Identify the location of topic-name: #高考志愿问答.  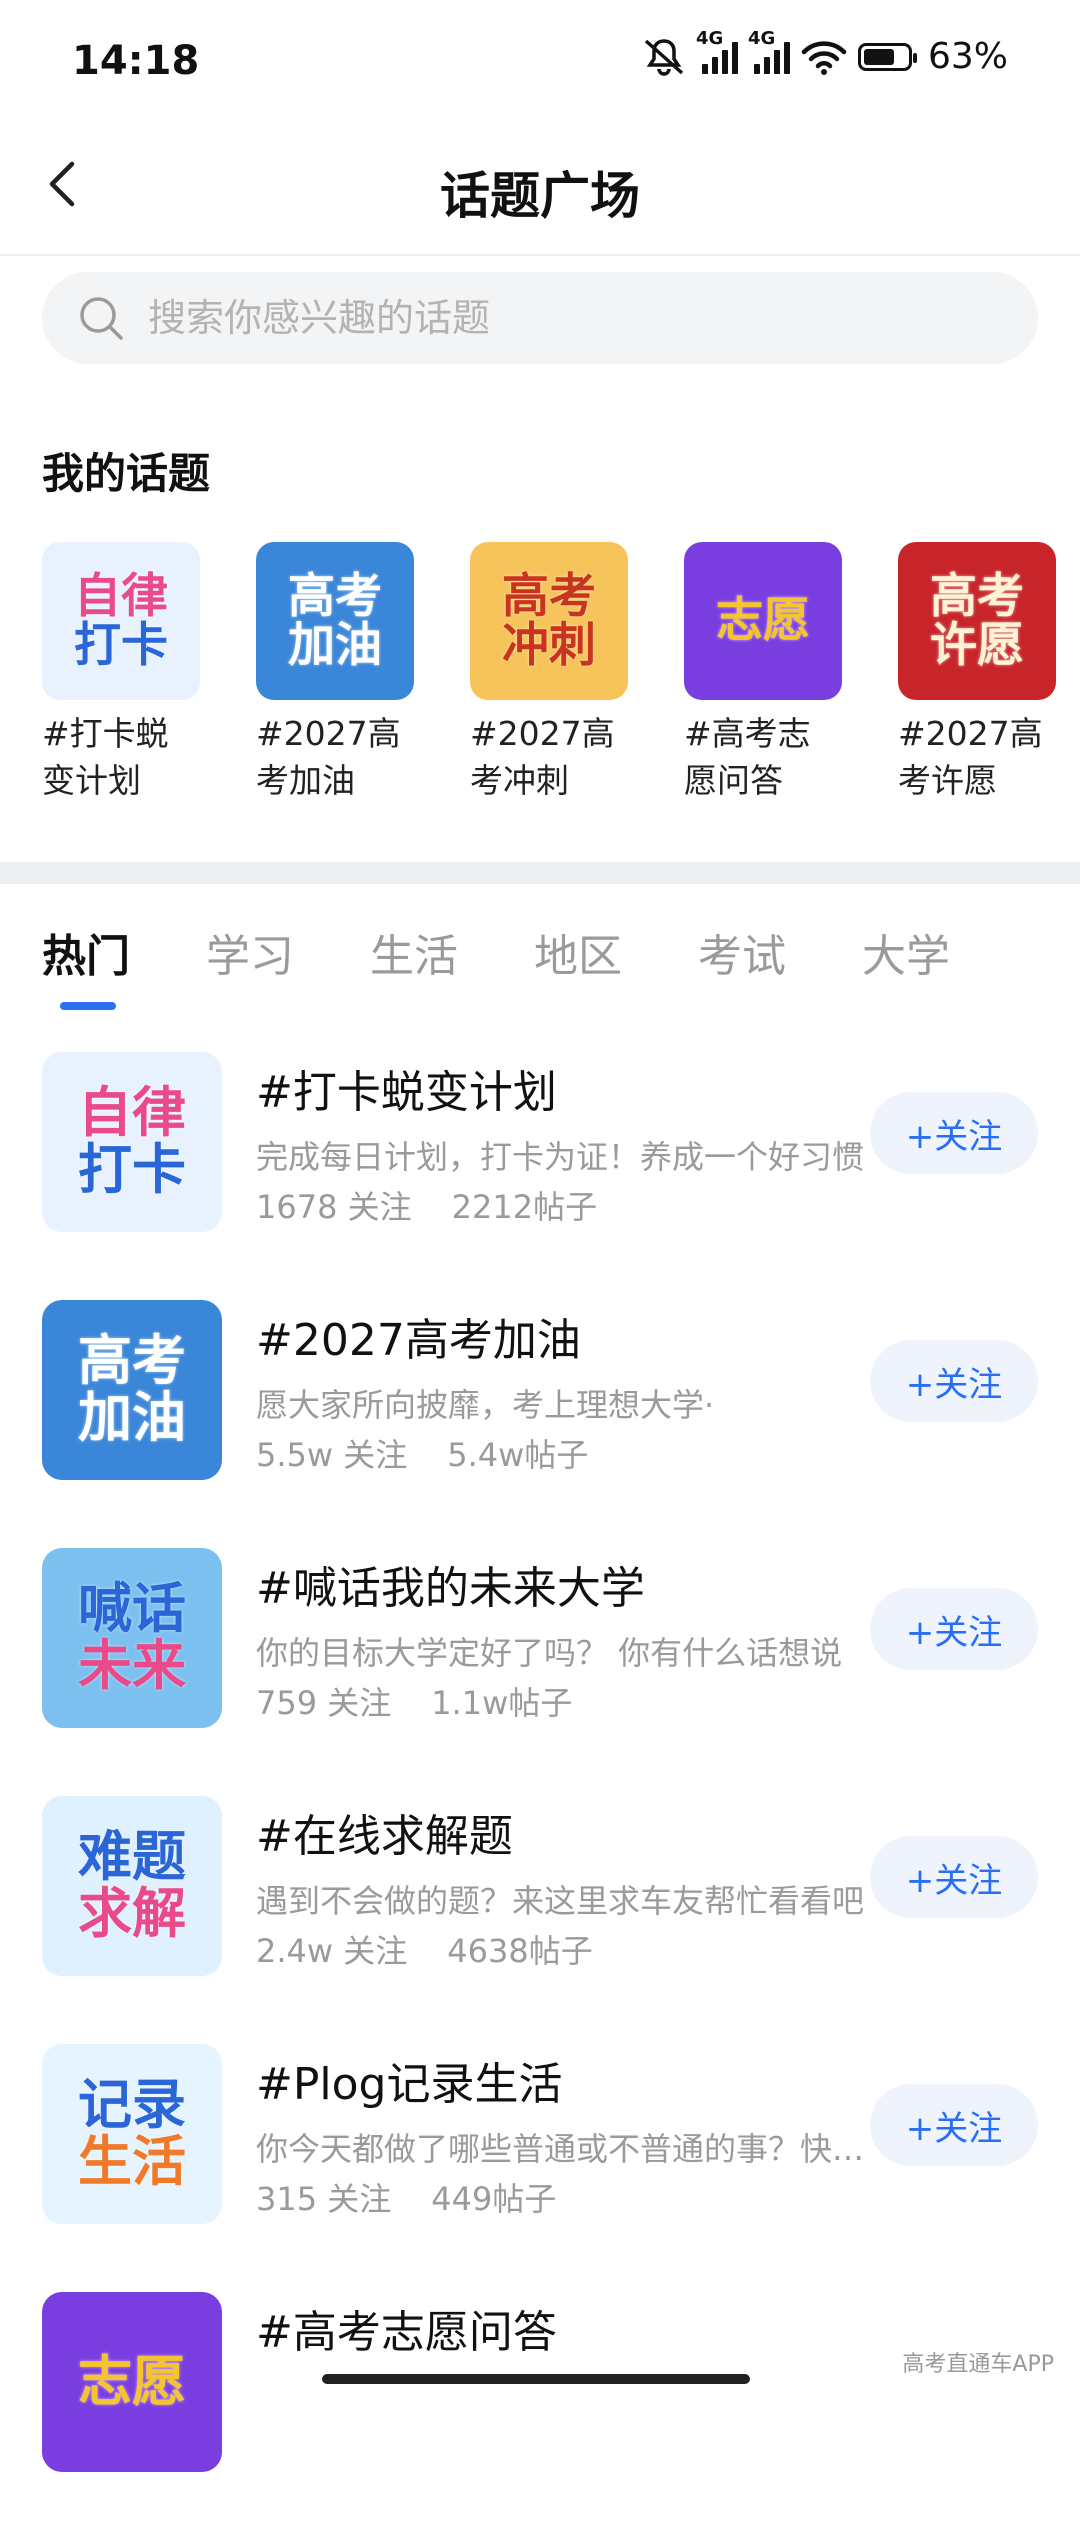
(406, 2332).